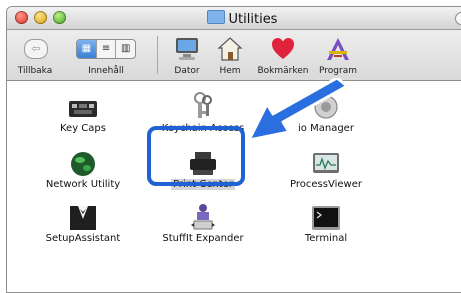  I want to click on title-bar: Utilities, so click(234, 18).